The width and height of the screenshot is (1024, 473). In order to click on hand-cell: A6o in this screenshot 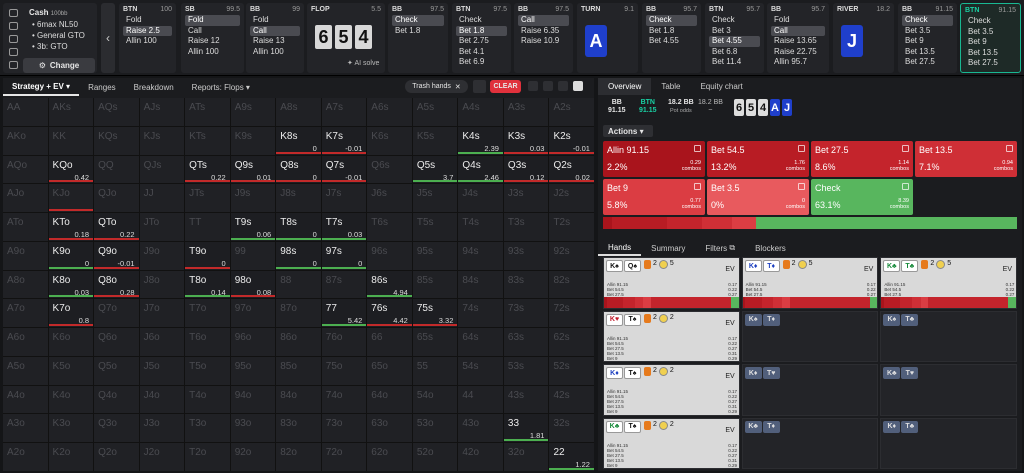, I will do `click(25, 342)`.